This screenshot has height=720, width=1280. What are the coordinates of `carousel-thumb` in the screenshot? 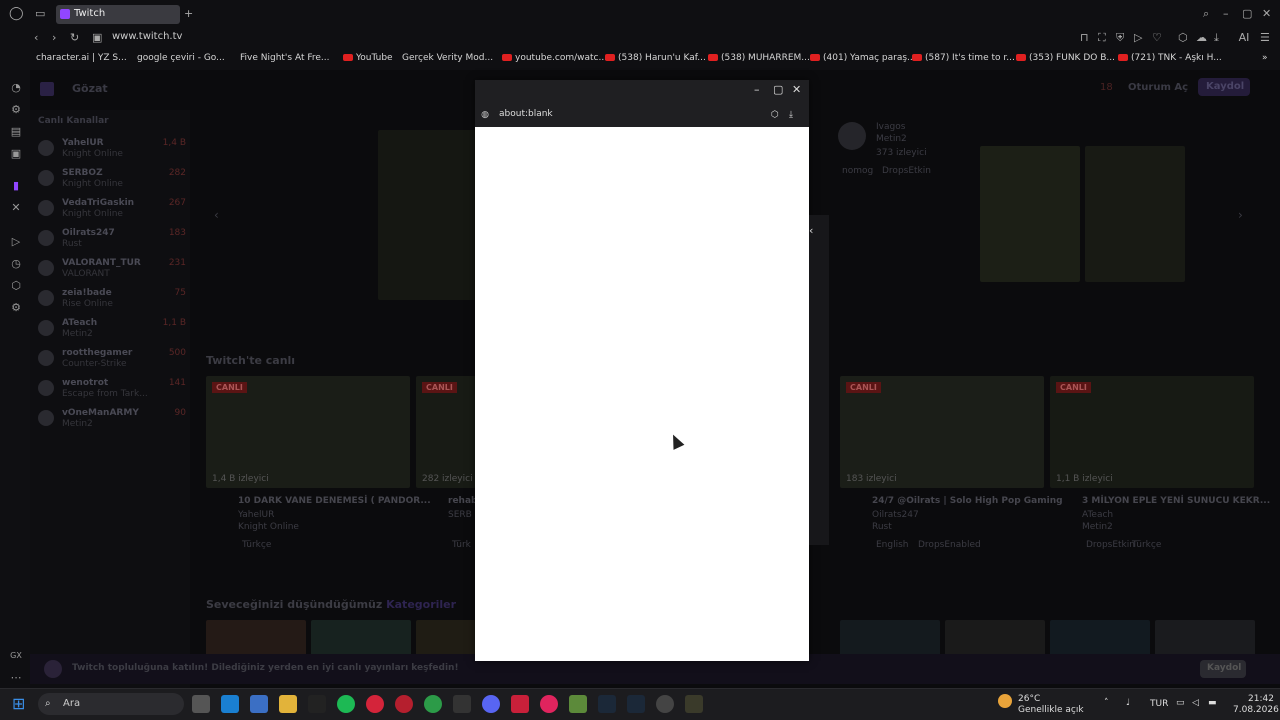 It's located at (1135, 214).